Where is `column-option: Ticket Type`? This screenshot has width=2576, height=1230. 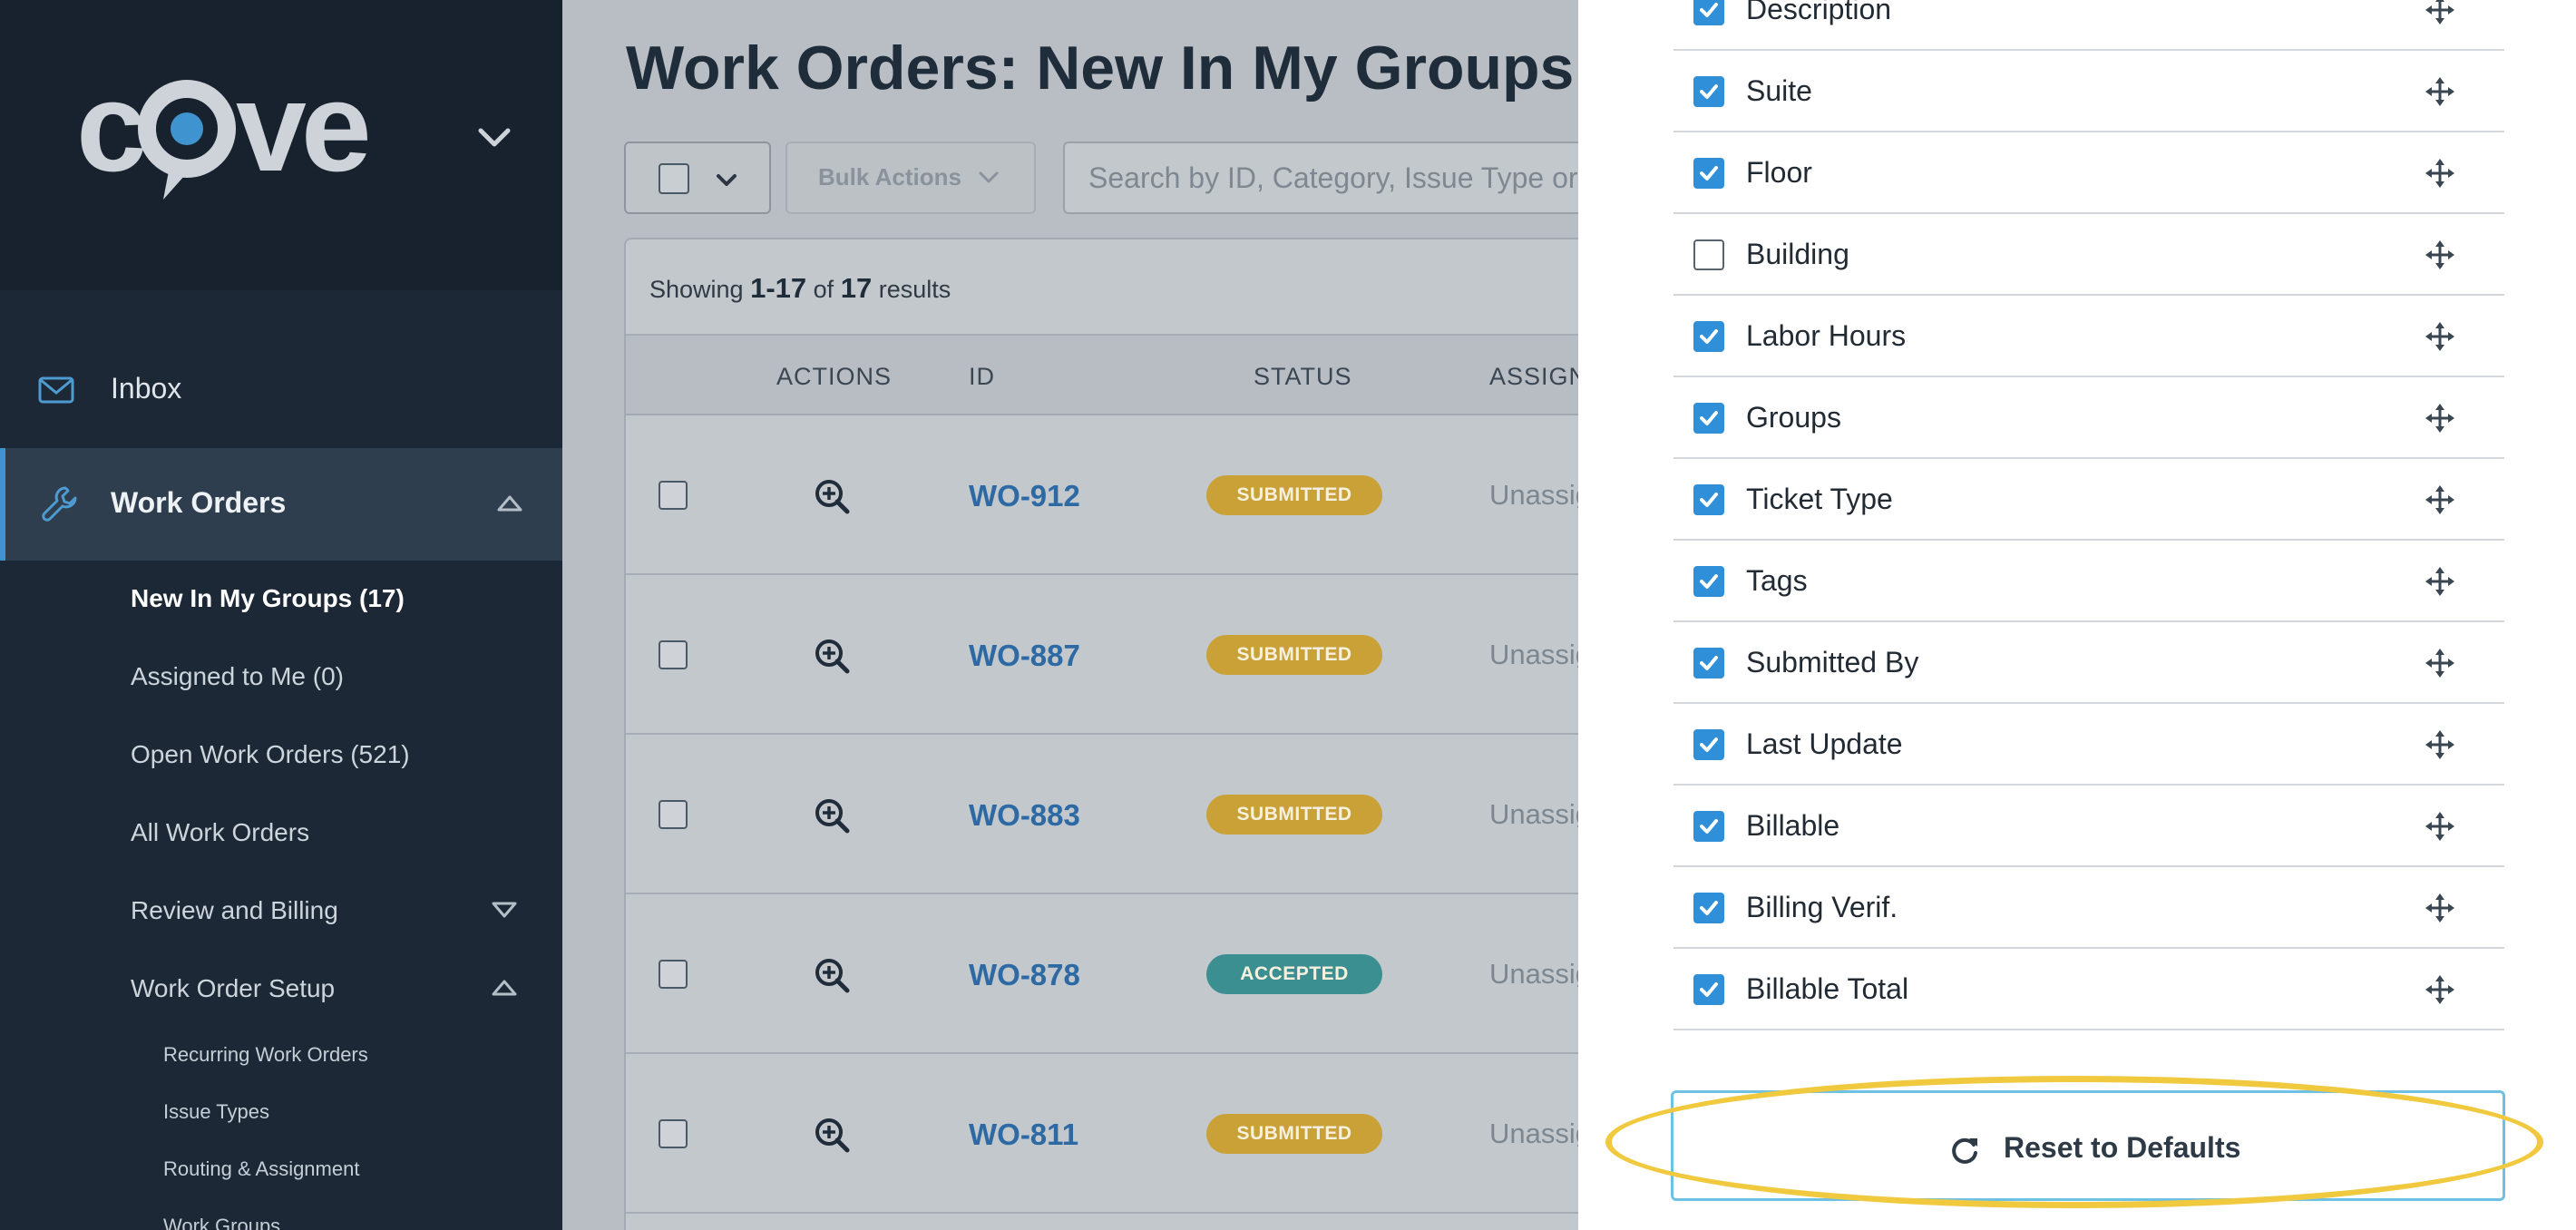
column-option: Ticket Type is located at coordinates (2088, 500).